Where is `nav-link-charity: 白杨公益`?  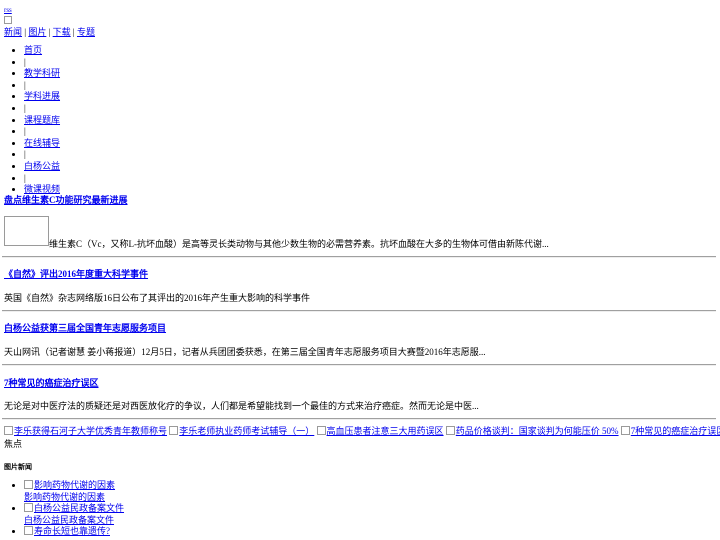
nav-link-charity: 白杨公益 is located at coordinates (42, 166).